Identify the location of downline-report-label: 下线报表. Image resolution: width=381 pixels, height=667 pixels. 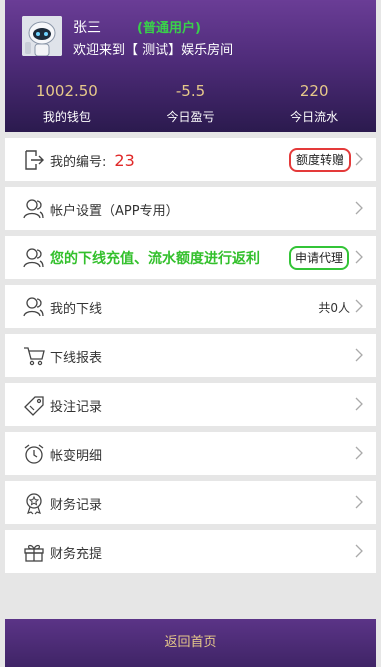
(76, 358).